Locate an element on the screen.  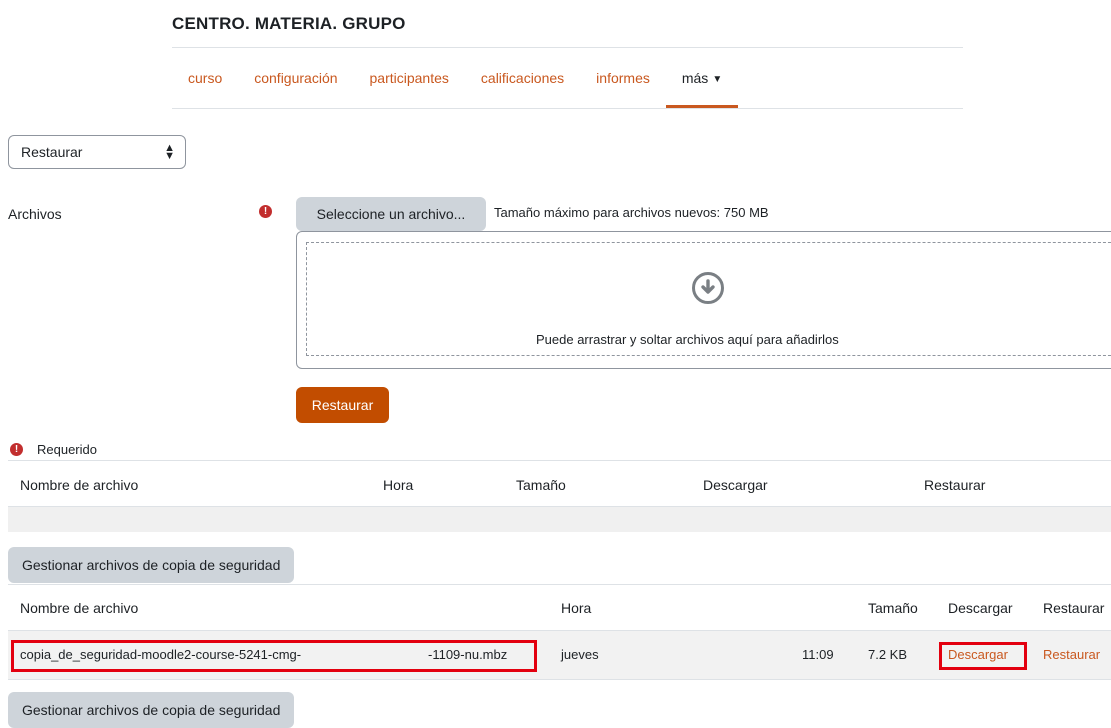
tab-mas-label: más is located at coordinates (695, 78).